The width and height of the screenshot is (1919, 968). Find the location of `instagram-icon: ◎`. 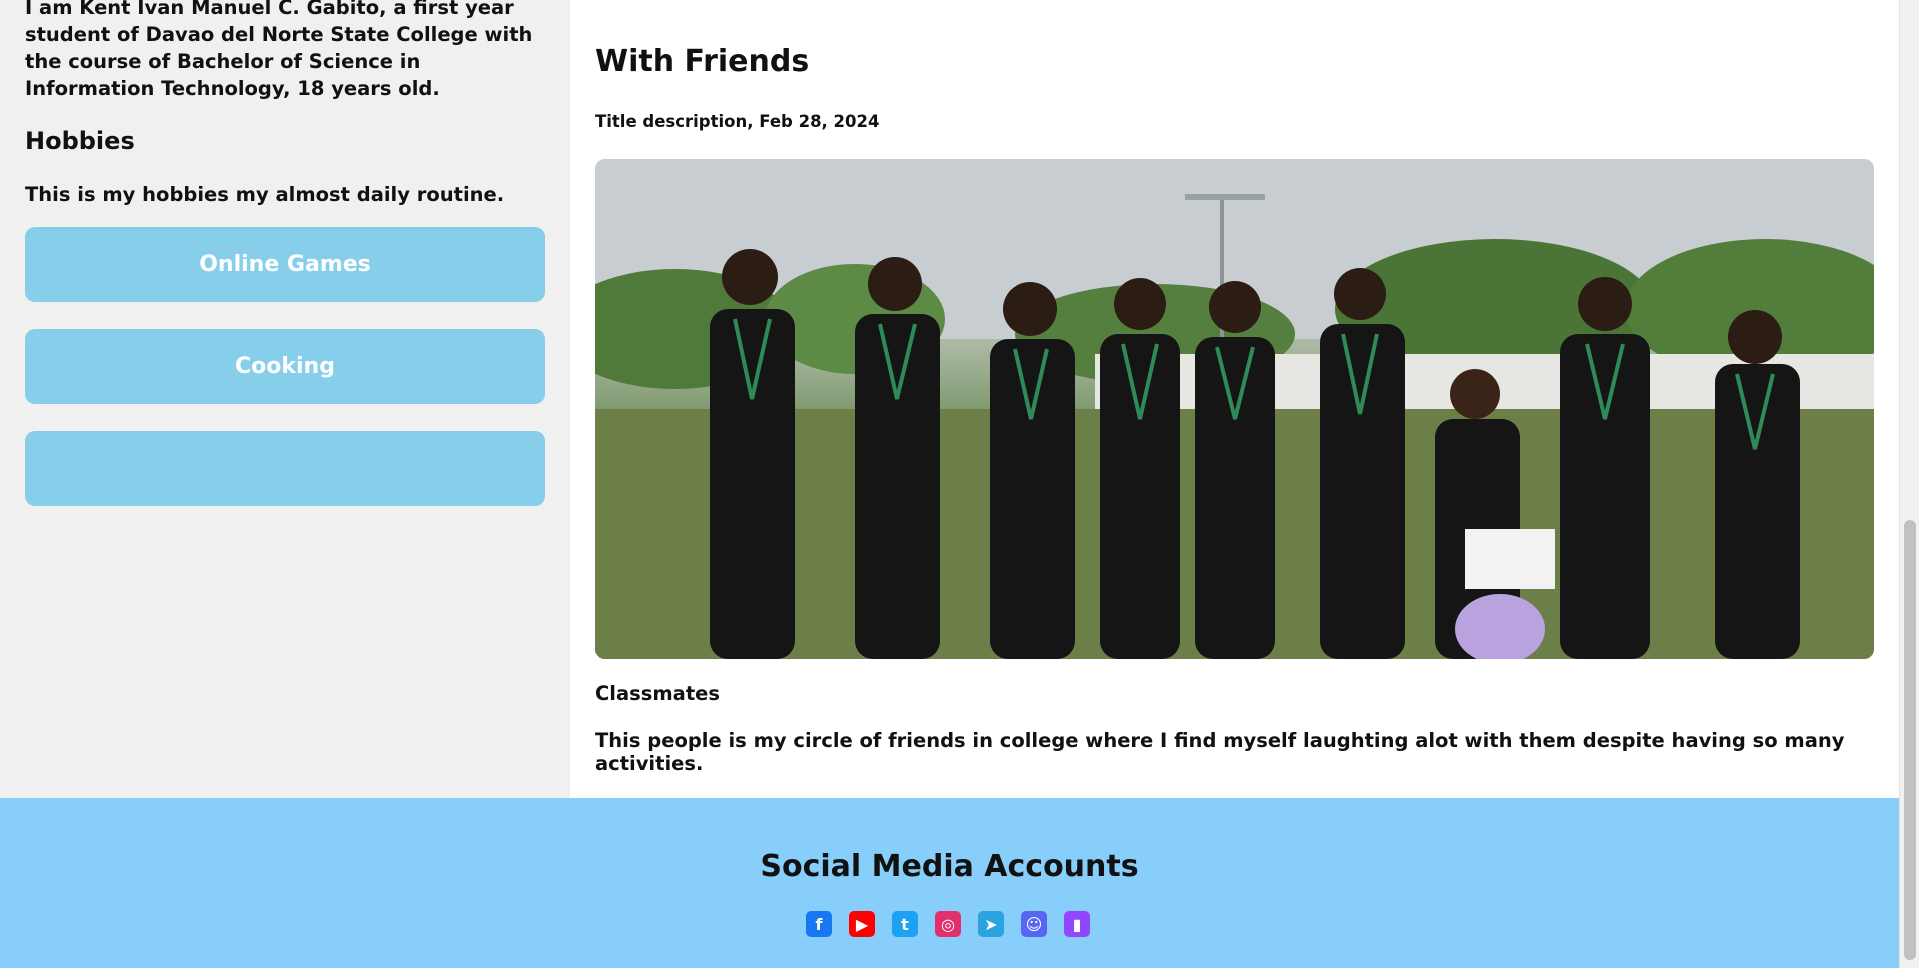

instagram-icon: ◎ is located at coordinates (948, 924).